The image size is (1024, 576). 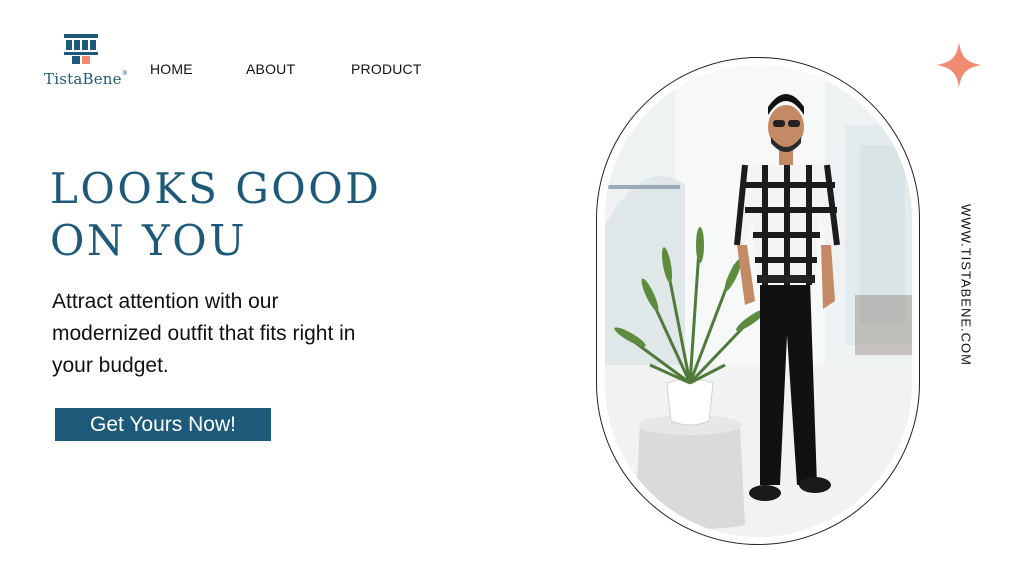 I want to click on nav-product-link: PRODUCT, so click(x=386, y=69).